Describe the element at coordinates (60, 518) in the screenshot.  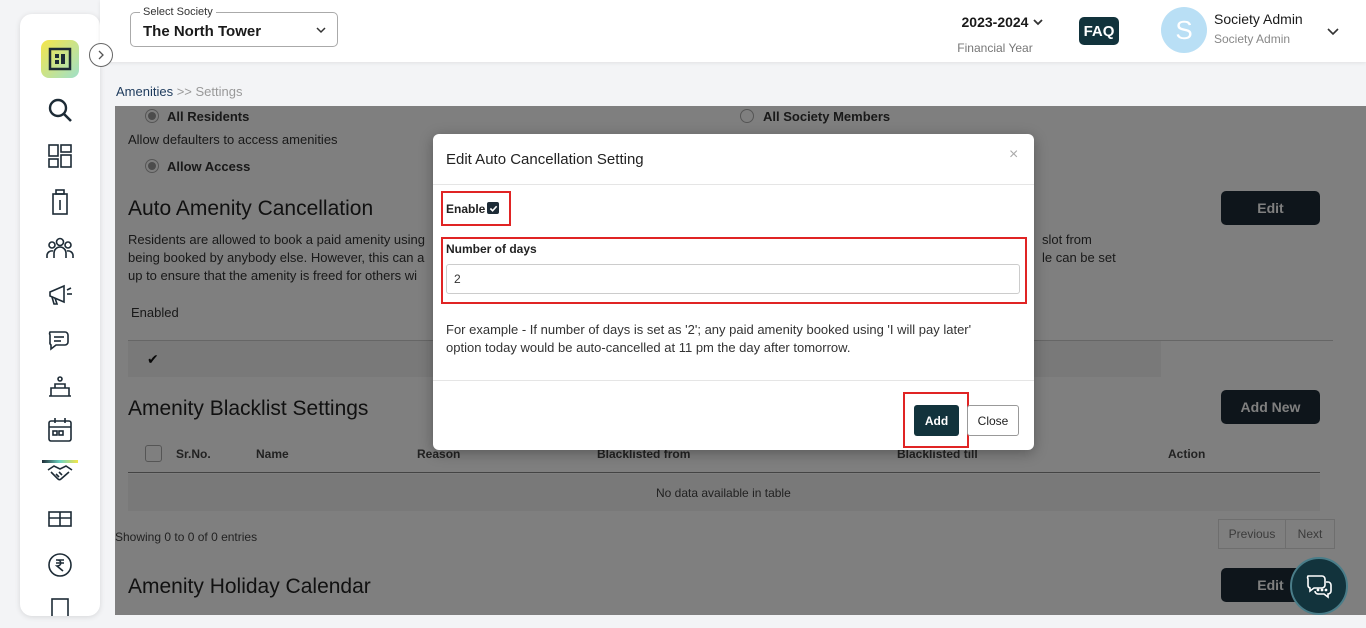
I see `parcel-icon` at that location.